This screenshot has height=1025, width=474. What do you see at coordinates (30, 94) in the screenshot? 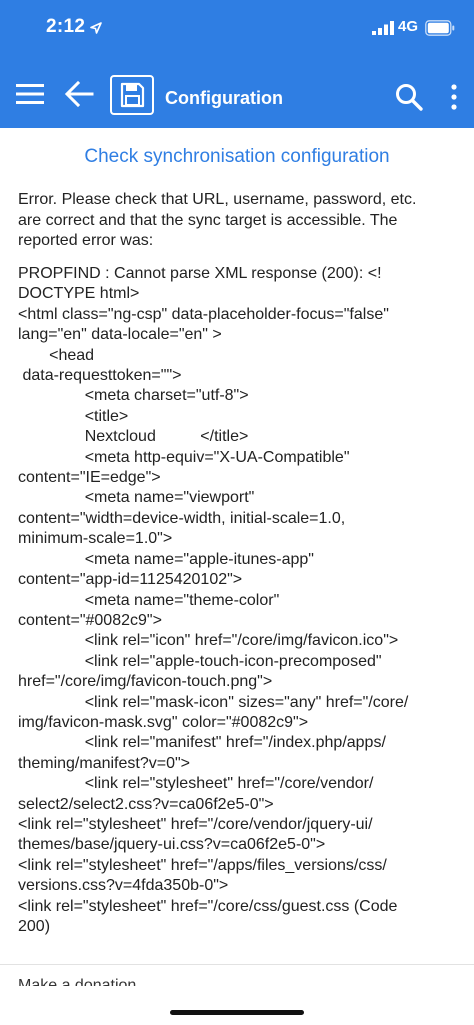
I see `menu-icon` at bounding box center [30, 94].